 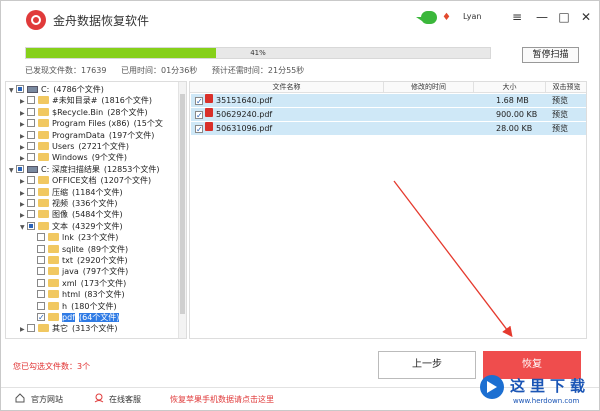 I want to click on watermark: 这里下载 www.herdown.com, so click(x=538, y=387).